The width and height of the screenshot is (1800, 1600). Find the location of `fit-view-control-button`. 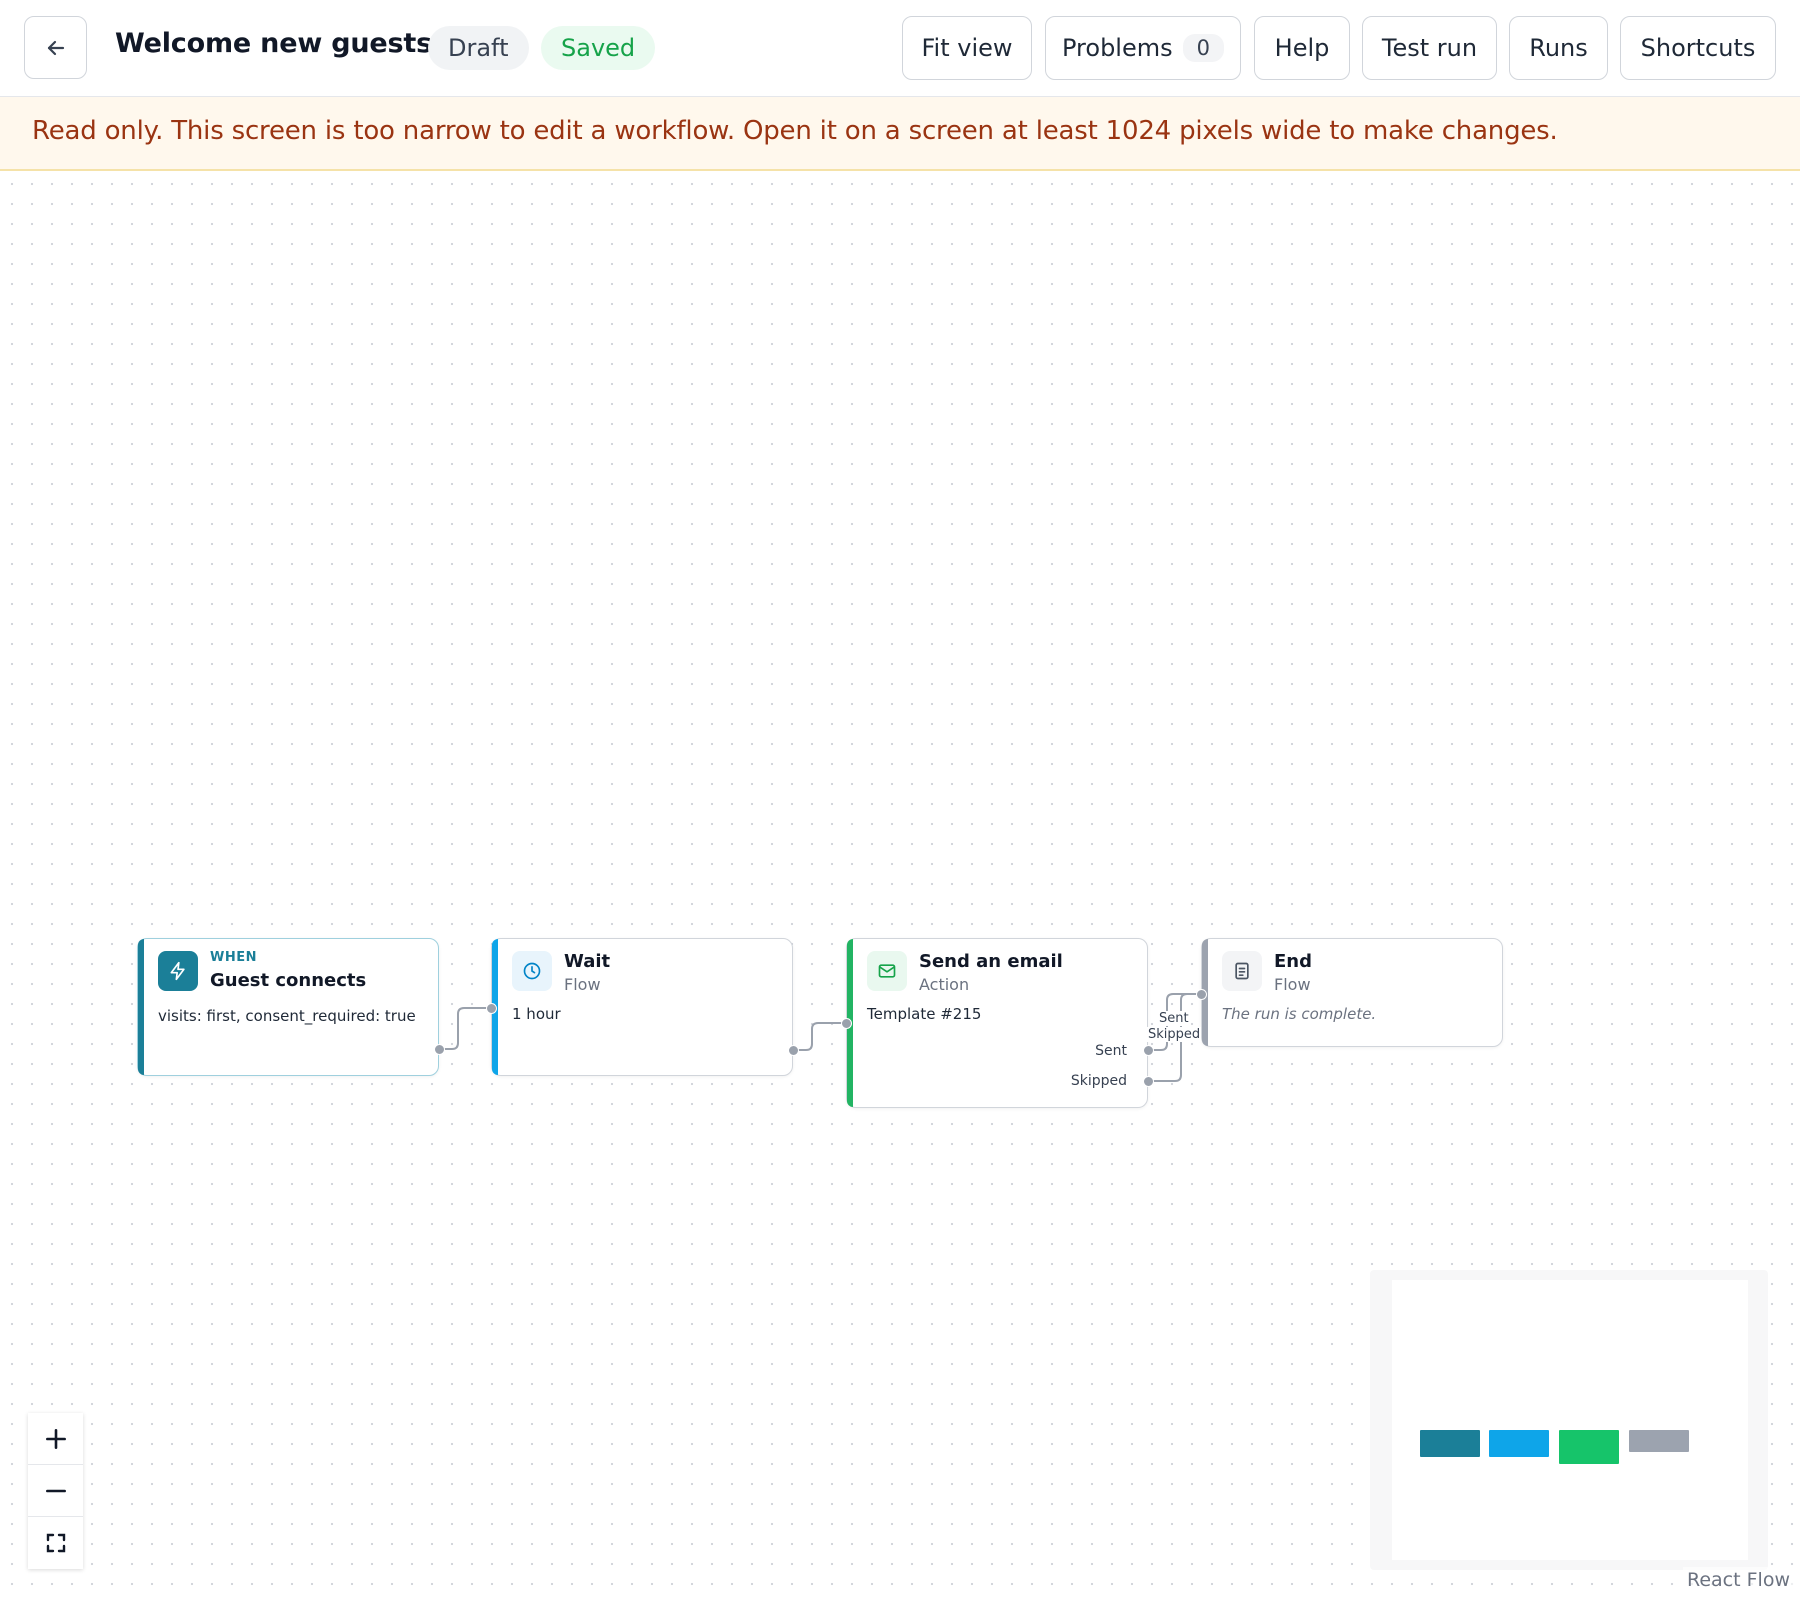

fit-view-control-button is located at coordinates (55, 1543).